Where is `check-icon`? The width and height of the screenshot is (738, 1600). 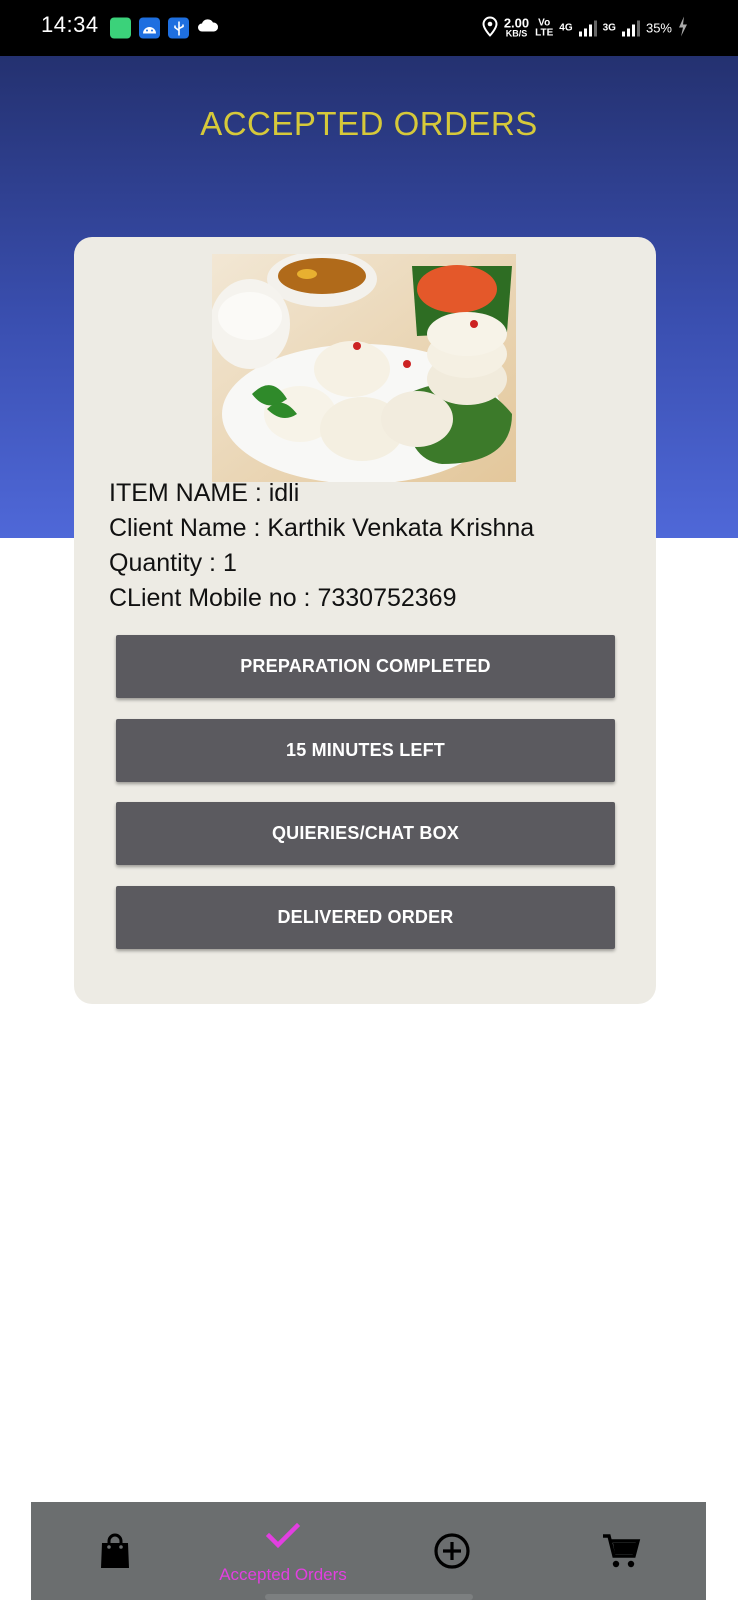 check-icon is located at coordinates (283, 1538).